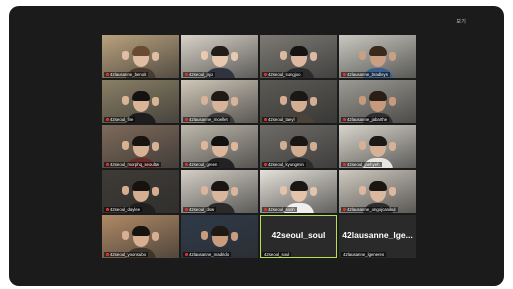 The image size is (513, 289). Describe the element at coordinates (140, 236) in the screenshot. I see `participant-tile: 42seoul_yoonsubo` at that location.